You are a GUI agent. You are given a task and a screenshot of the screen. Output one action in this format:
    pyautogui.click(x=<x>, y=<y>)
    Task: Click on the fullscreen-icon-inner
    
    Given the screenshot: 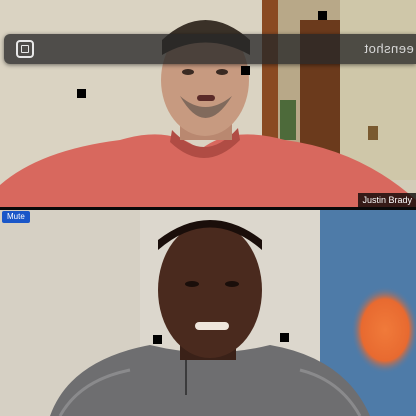 What is the action you would take?
    pyautogui.click(x=25, y=49)
    